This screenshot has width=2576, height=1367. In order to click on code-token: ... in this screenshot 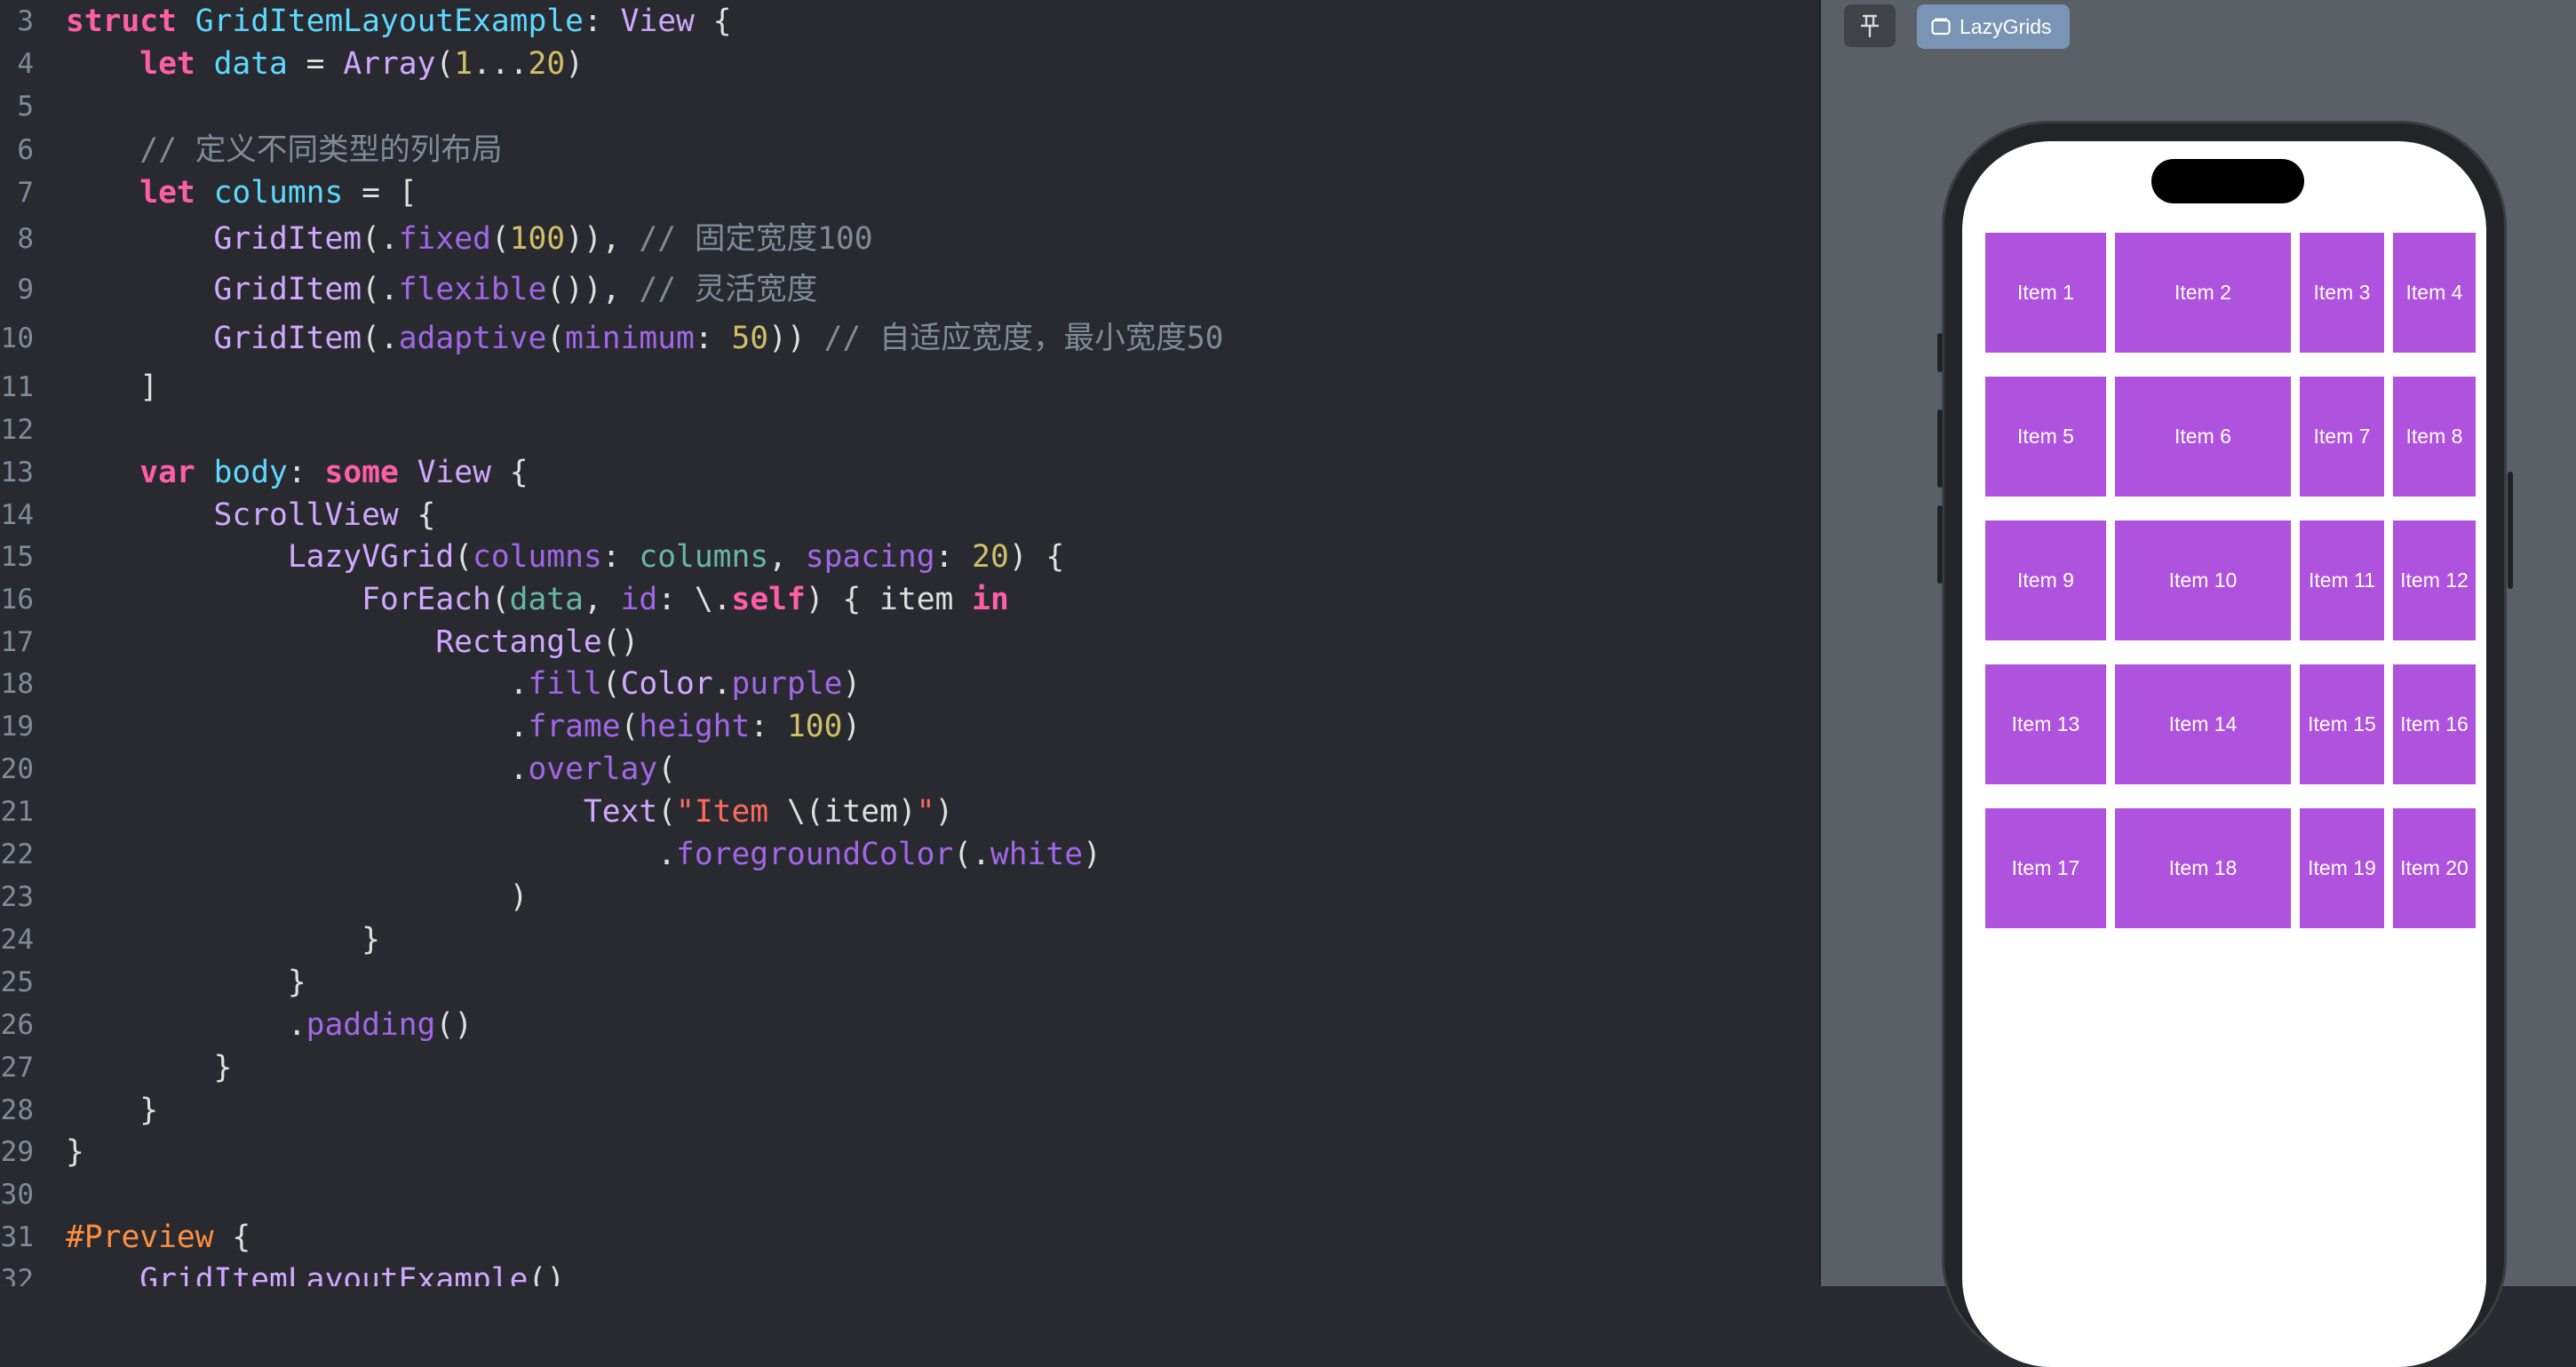, I will do `click(501, 64)`.